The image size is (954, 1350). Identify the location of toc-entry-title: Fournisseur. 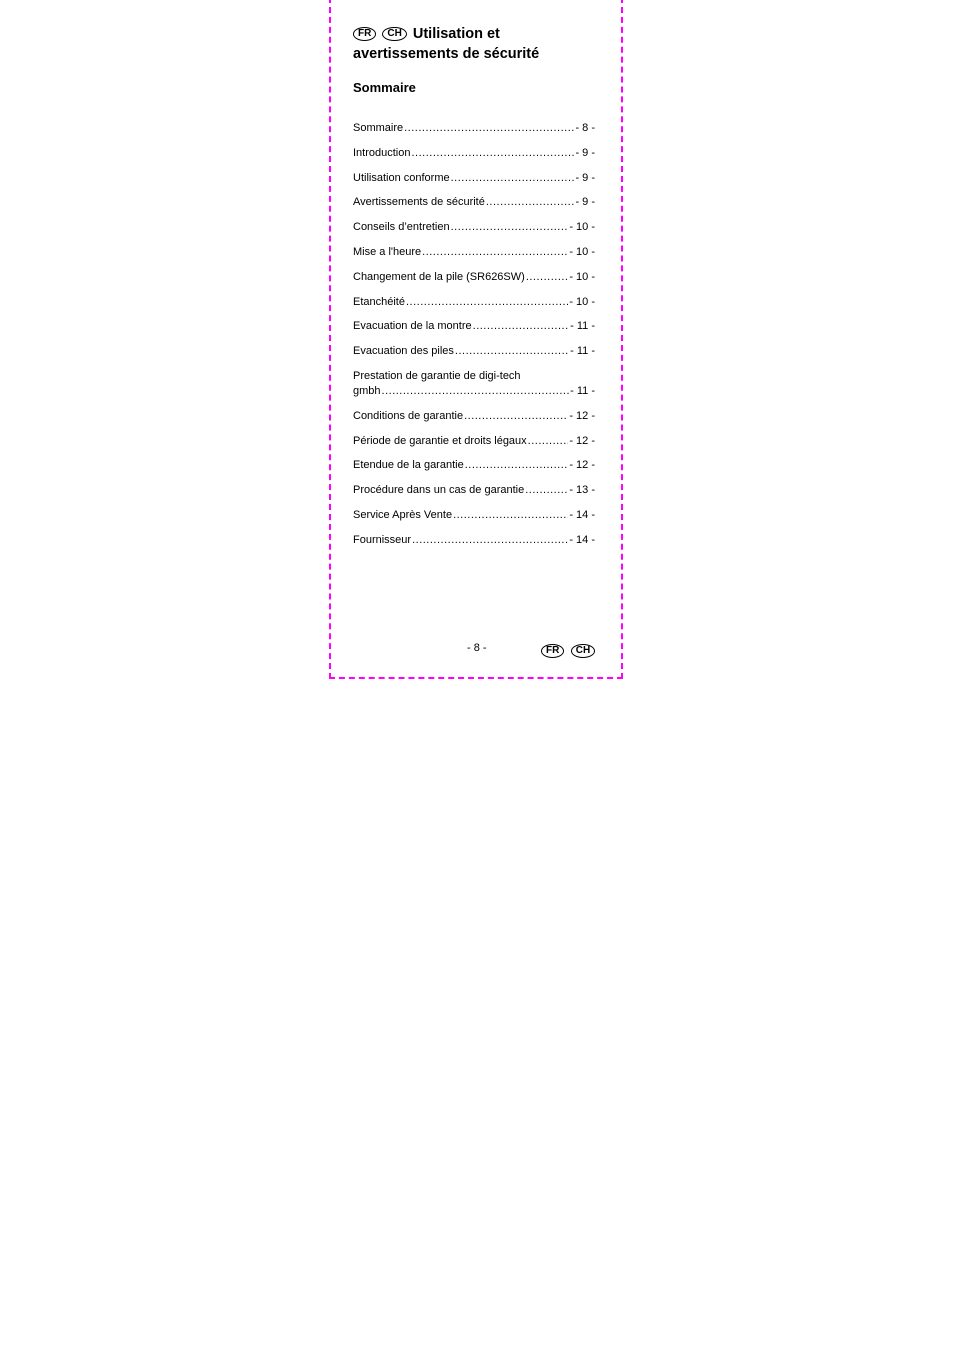
(382, 539).